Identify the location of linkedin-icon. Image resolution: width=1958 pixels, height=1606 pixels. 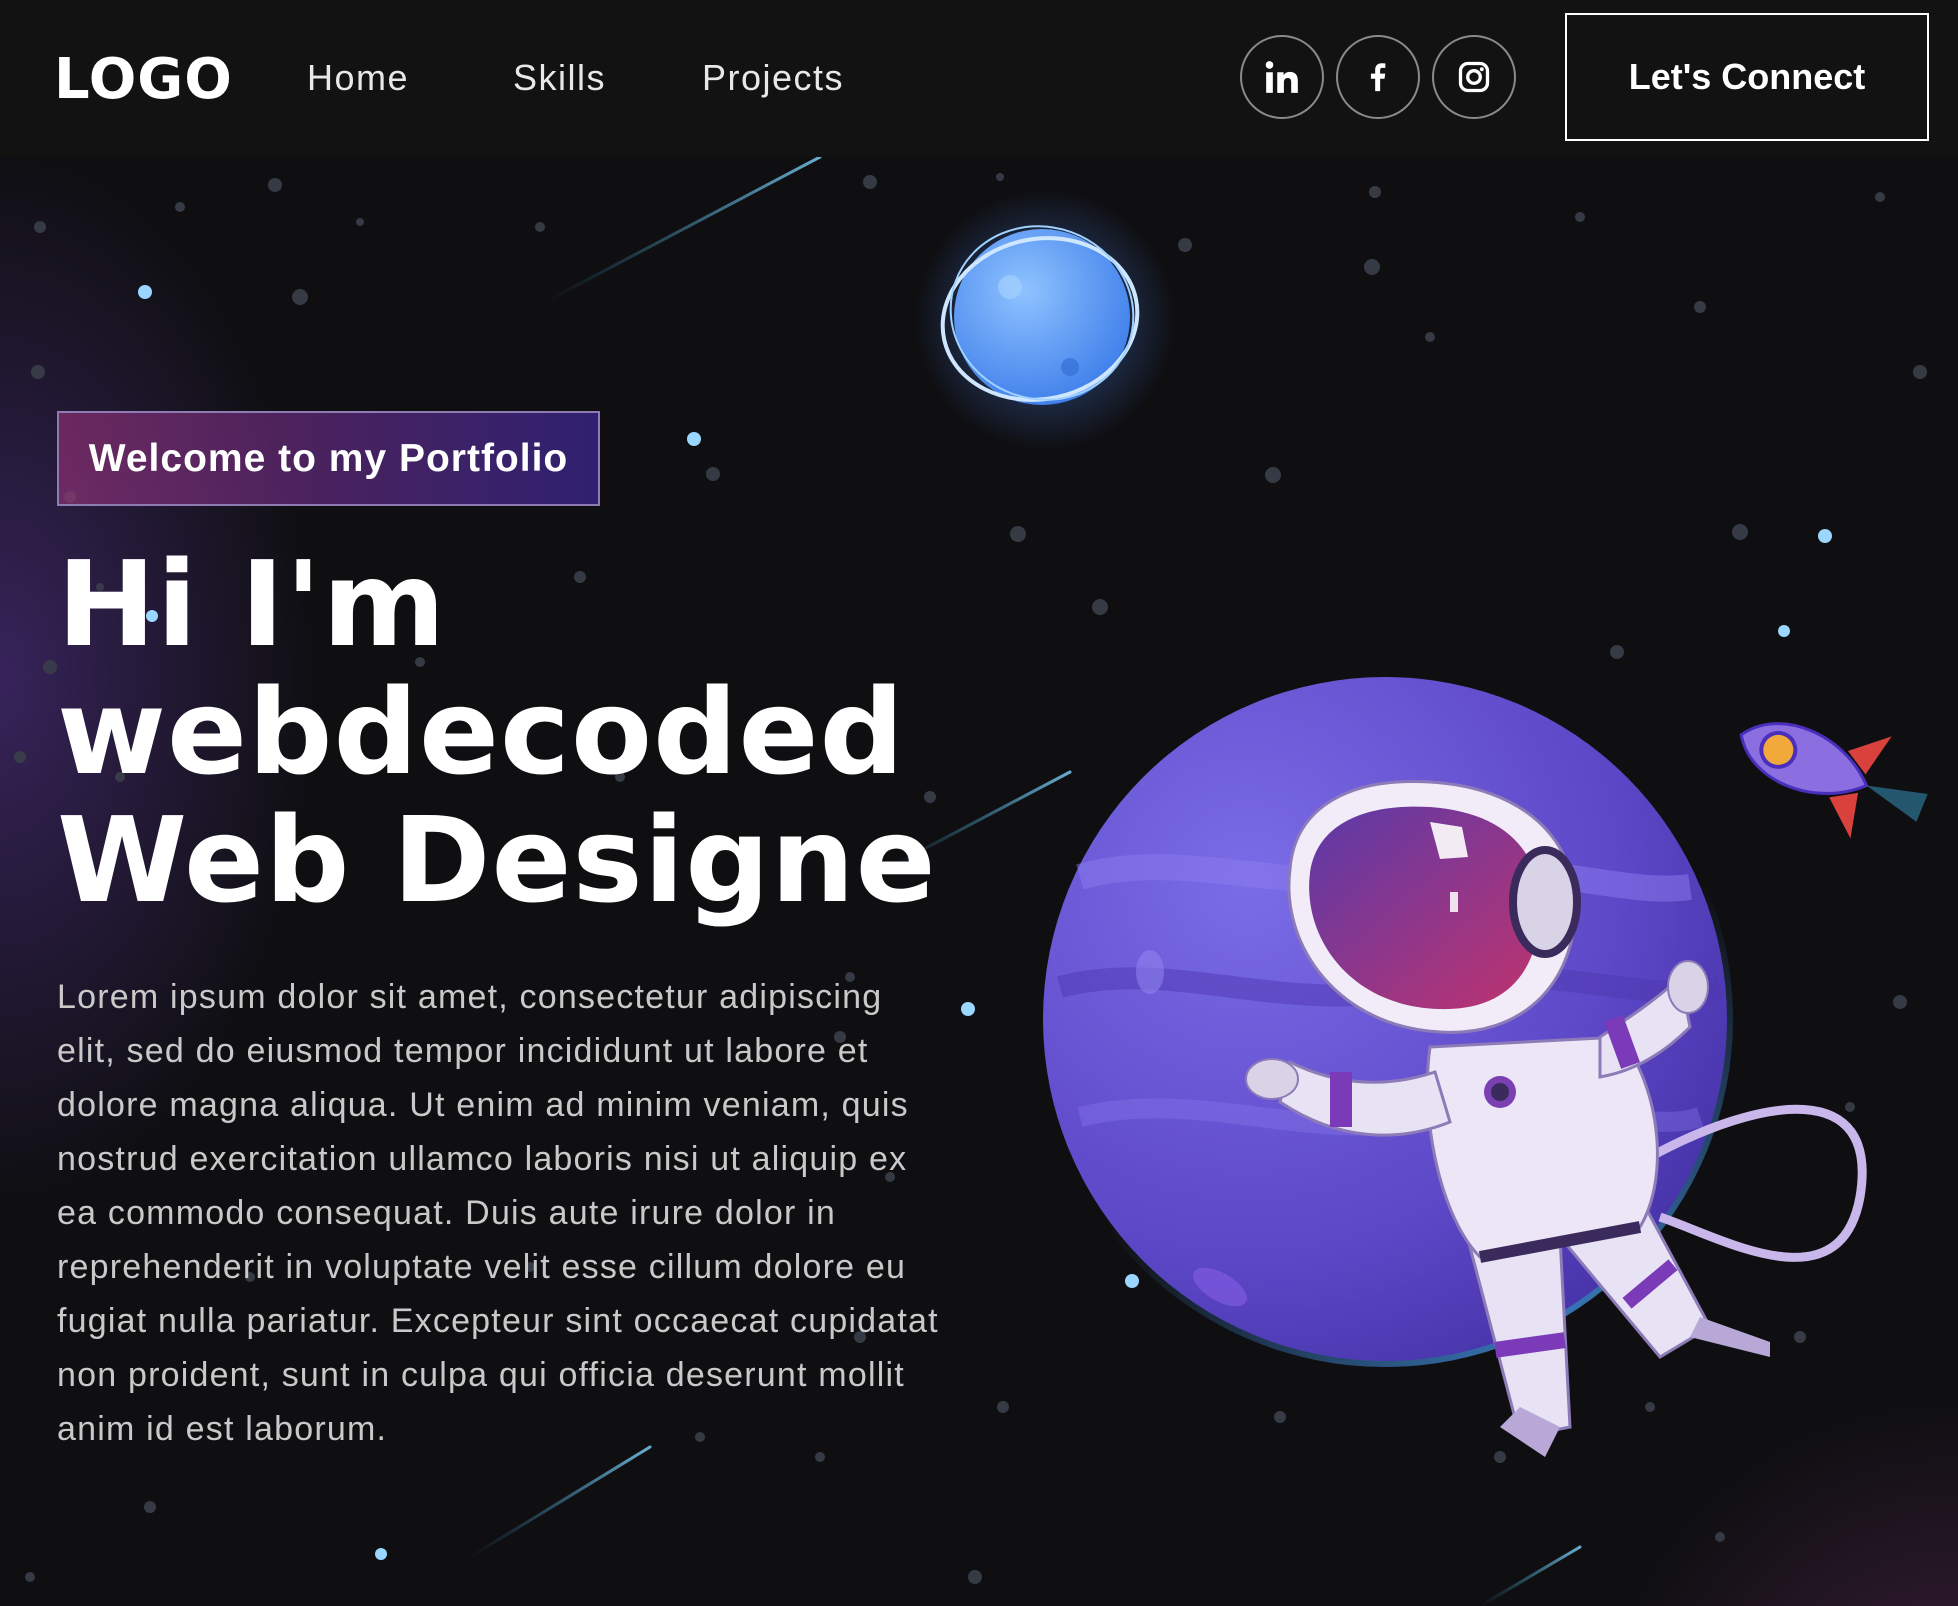
(1281, 77).